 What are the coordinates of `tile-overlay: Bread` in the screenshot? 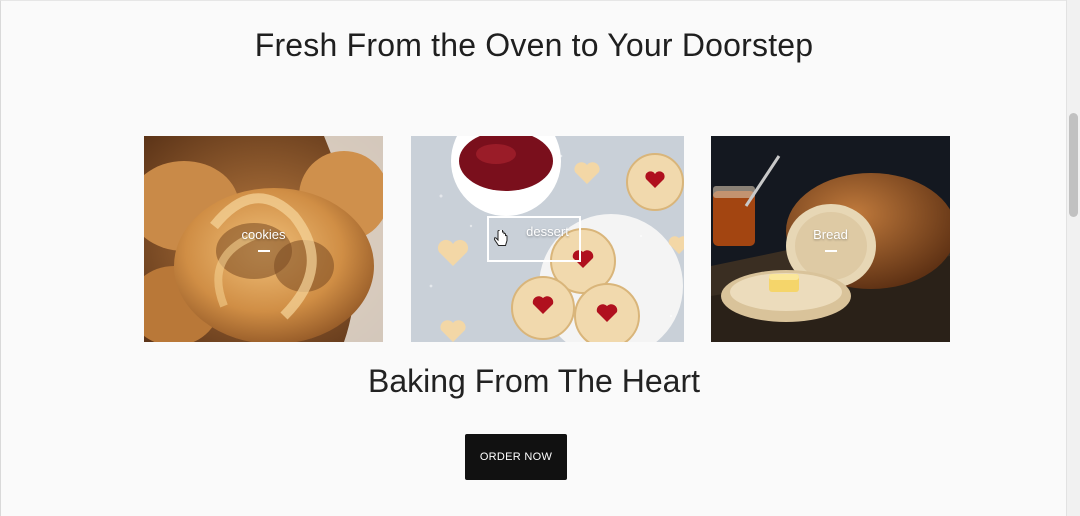 It's located at (830, 239).